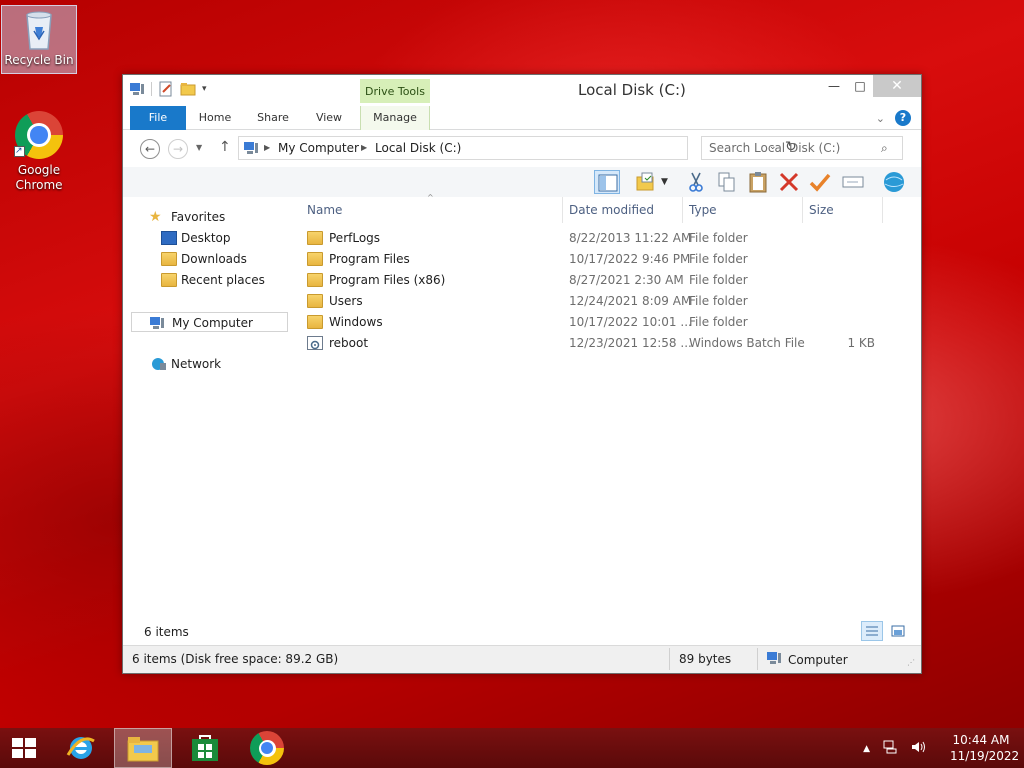 The width and height of the screenshot is (1024, 768). Describe the element at coordinates (872, 631) in the screenshot. I see `details-view-icon` at that location.